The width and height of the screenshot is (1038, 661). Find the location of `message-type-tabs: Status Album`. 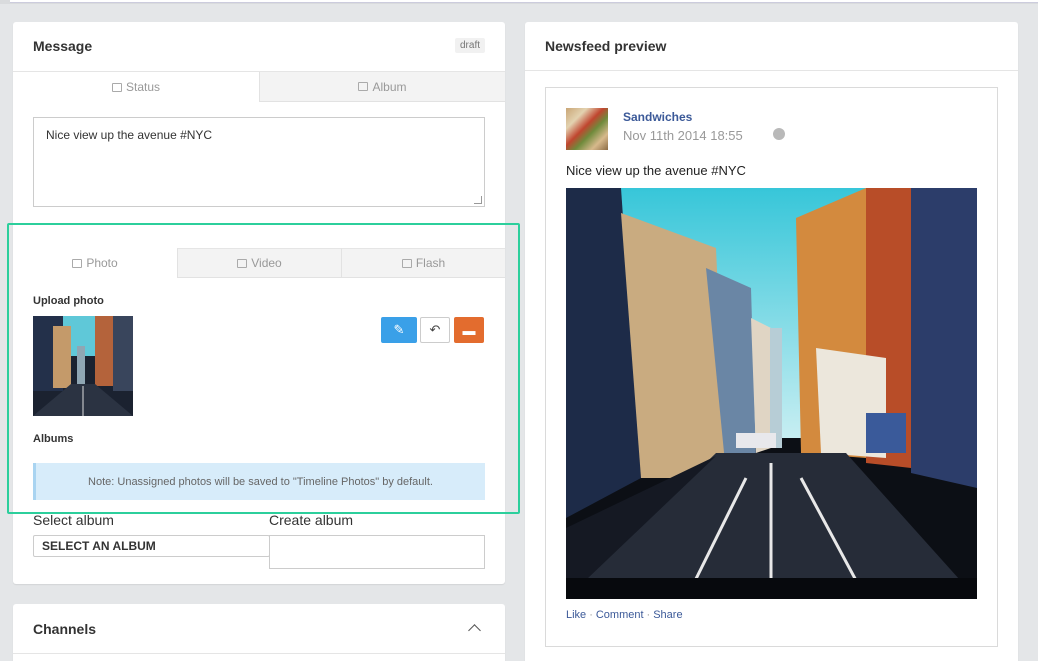

message-type-tabs: Status Album is located at coordinates (259, 86).